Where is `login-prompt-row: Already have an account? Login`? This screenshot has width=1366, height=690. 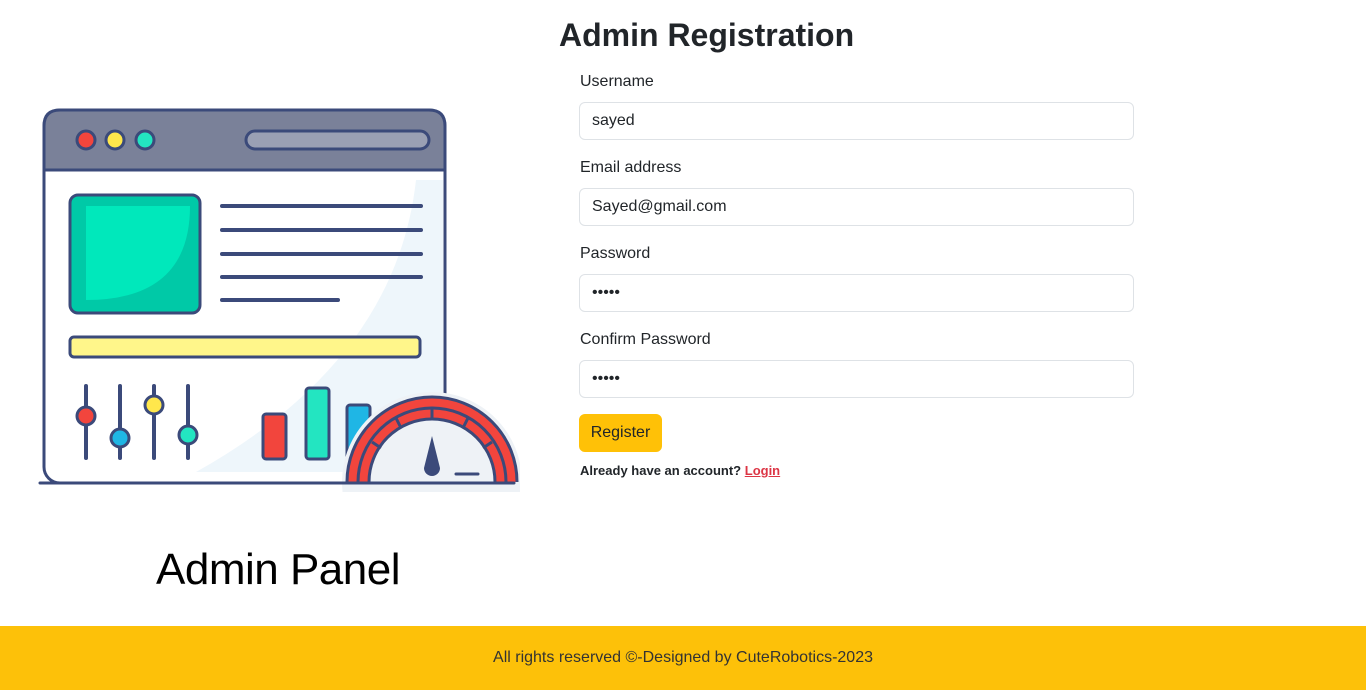 login-prompt-row: Already have an account? Login is located at coordinates (680, 470).